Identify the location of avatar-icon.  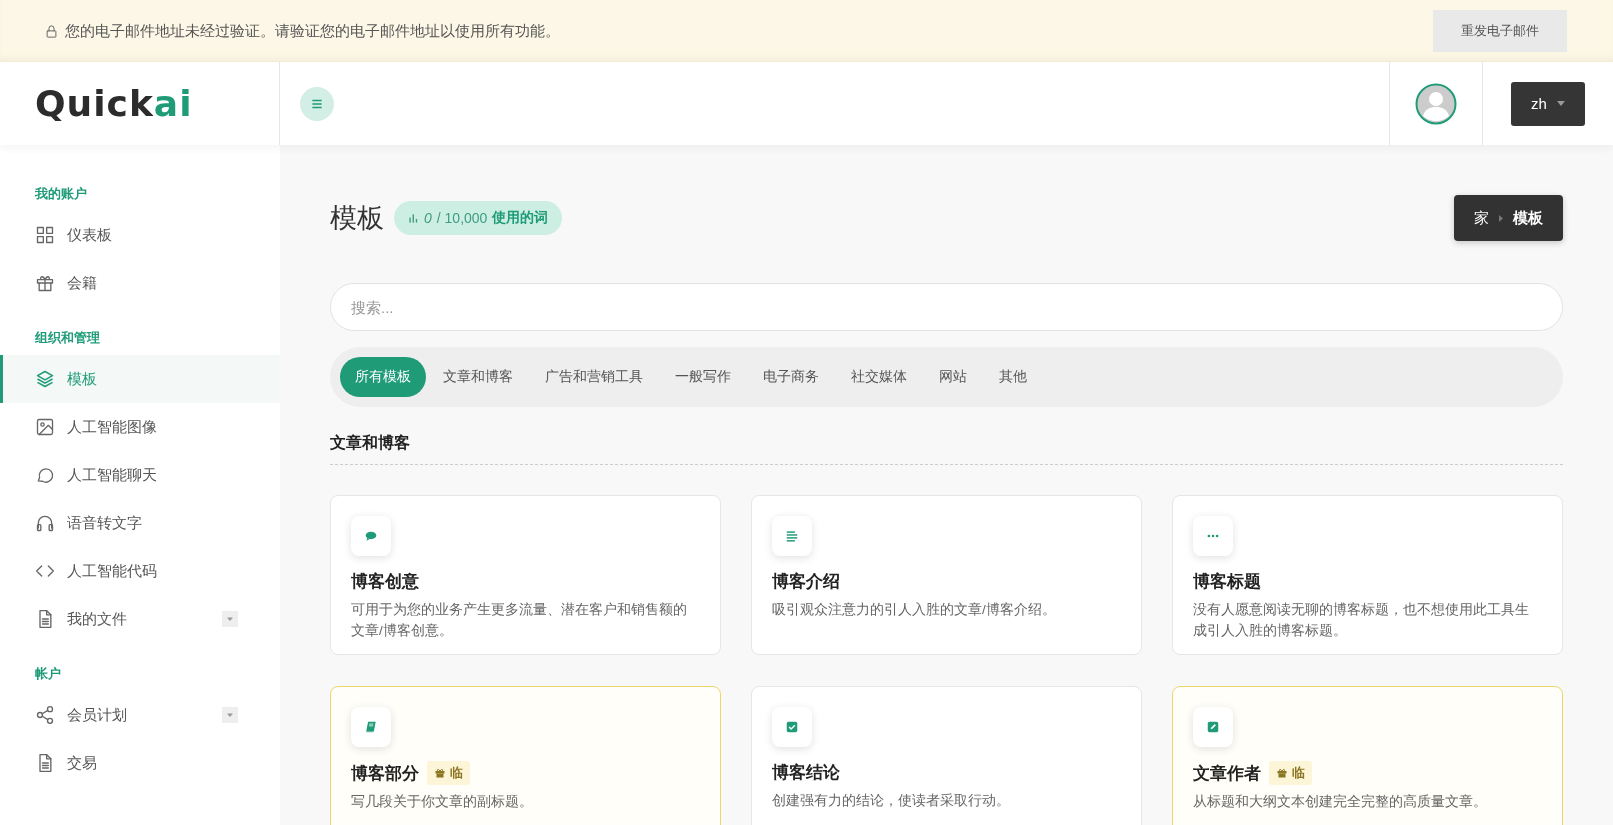
(1436, 103).